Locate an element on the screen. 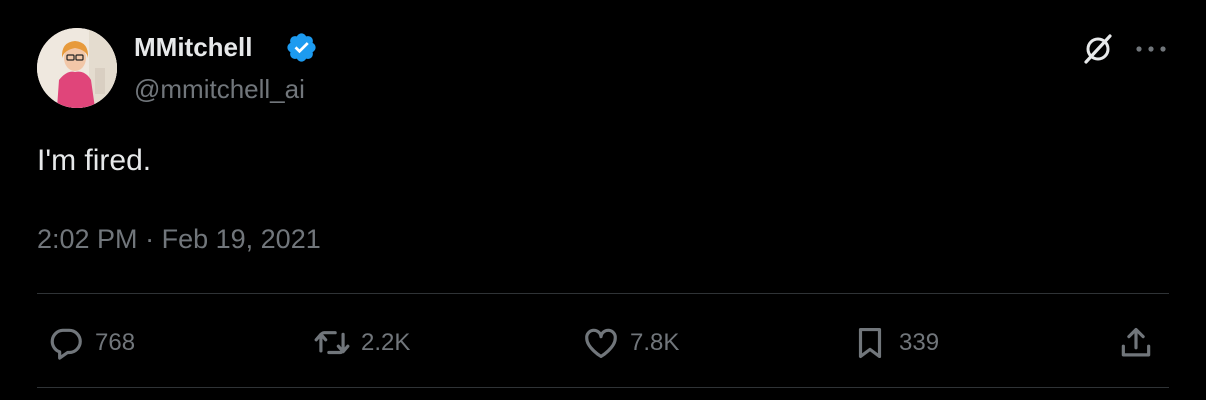 Image resolution: width=1206 pixels, height=400 pixels. share-button is located at coordinates (1136, 343).